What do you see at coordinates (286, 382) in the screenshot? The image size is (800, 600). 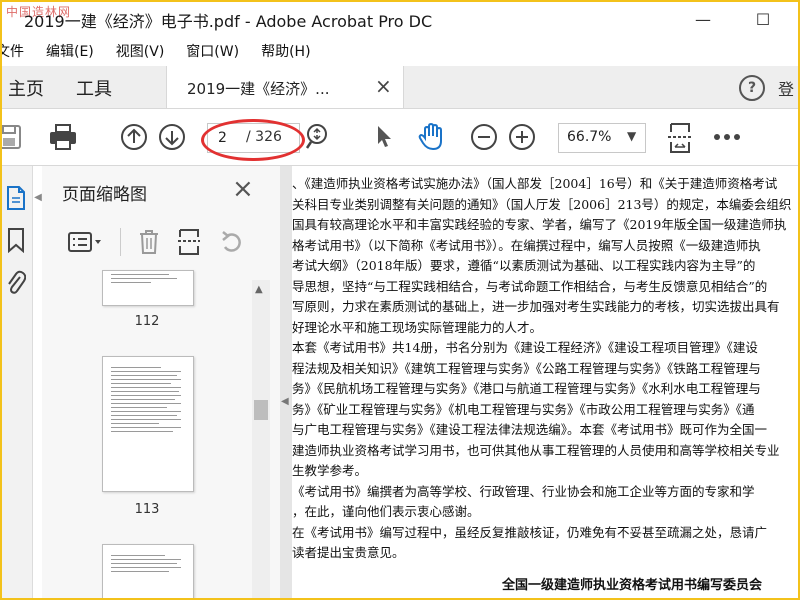 I see `panel-splitter: ◀` at bounding box center [286, 382].